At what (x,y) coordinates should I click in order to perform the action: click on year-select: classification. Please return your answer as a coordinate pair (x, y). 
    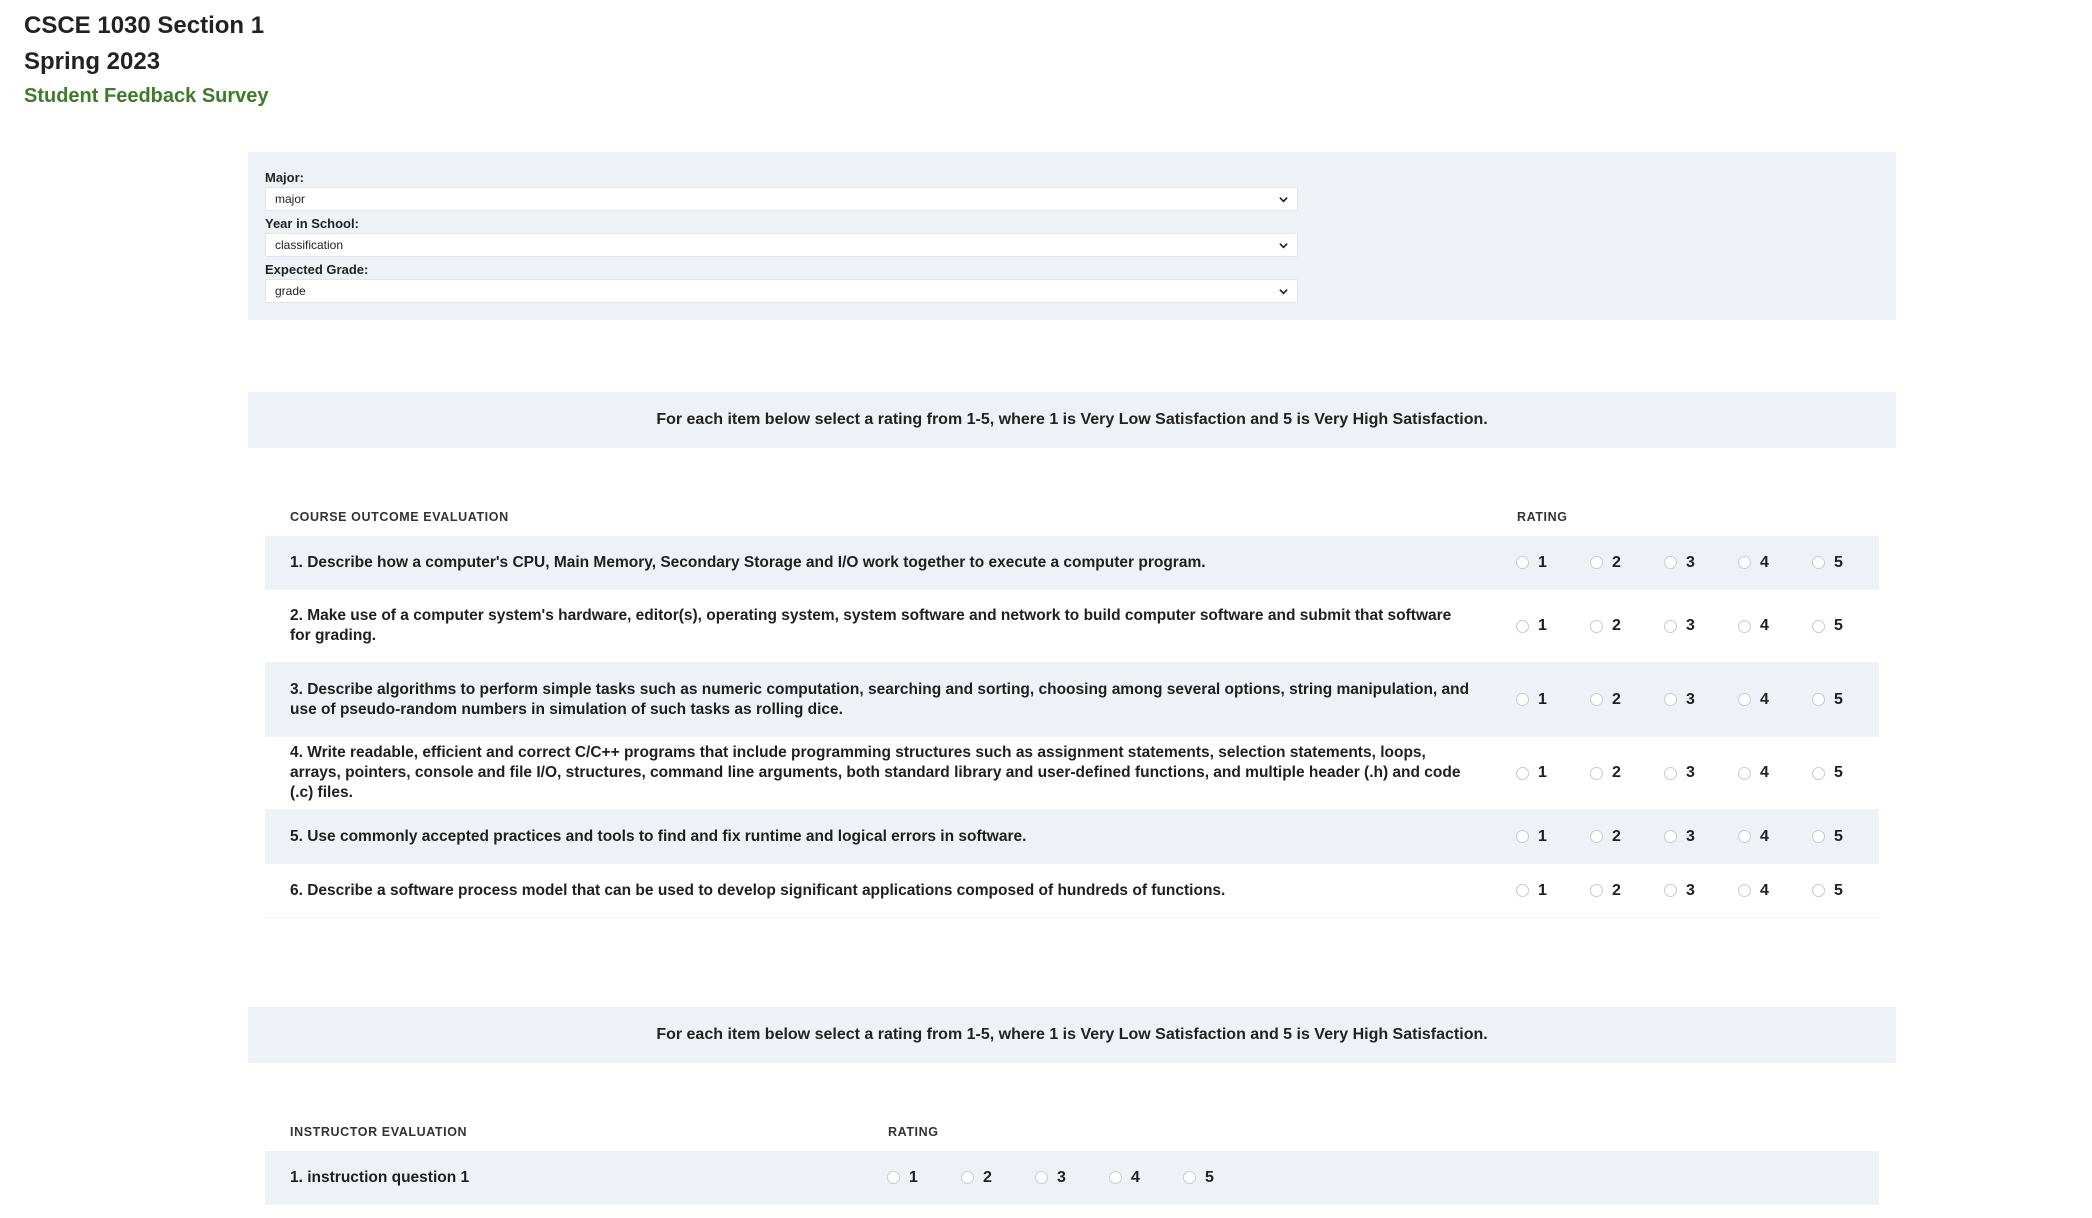
    Looking at the image, I should click on (781, 245).